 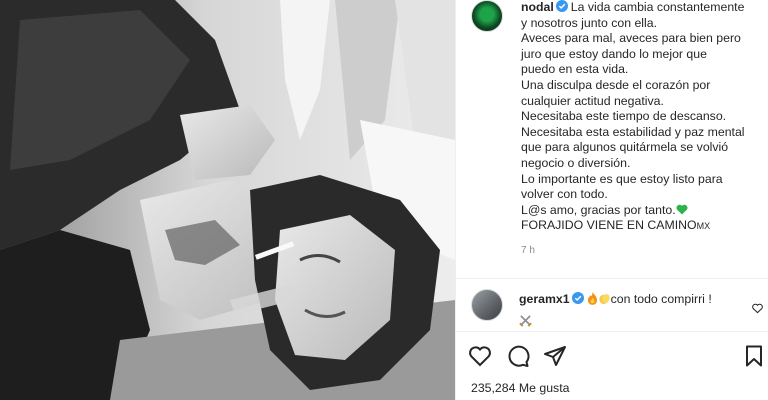 I want to click on country-flag-tag: MX, so click(x=703, y=226).